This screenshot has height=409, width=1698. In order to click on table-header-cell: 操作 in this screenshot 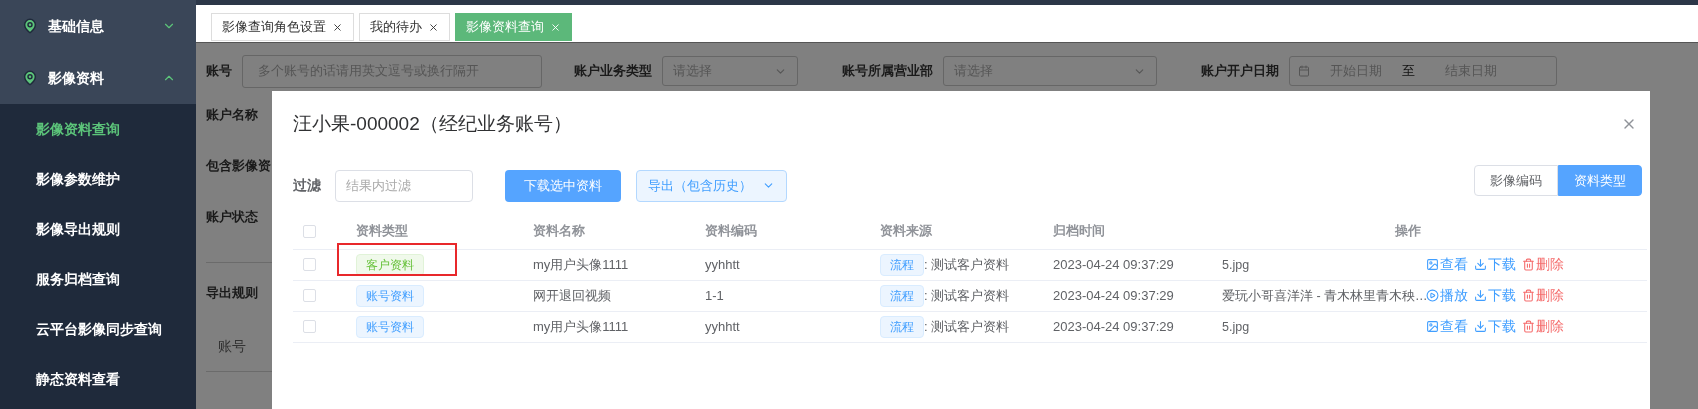, I will do `click(1408, 231)`.